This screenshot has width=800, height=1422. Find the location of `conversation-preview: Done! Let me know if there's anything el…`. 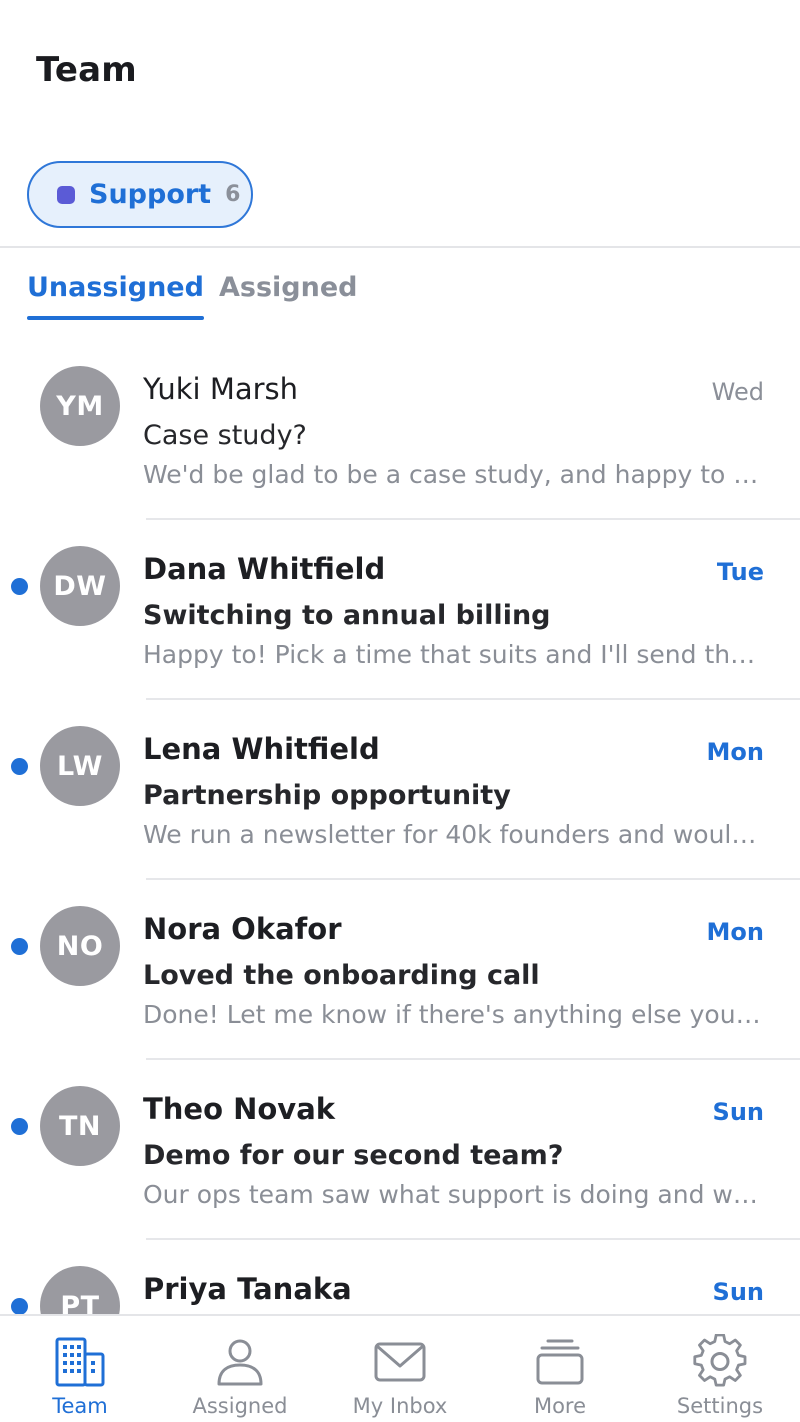

conversation-preview: Done! Let me know if there's anything el… is located at coordinates (454, 1014).